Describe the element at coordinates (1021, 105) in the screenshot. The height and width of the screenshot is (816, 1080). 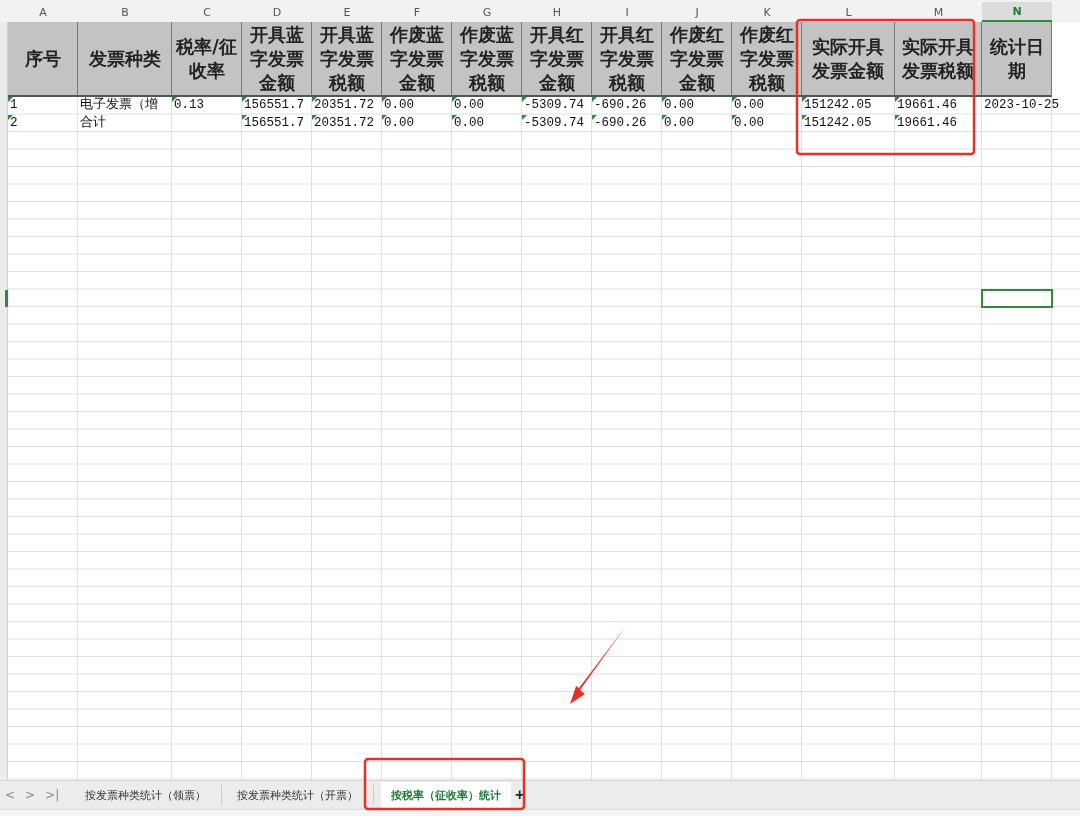
I see `table-cell: 2023-10-25` at that location.